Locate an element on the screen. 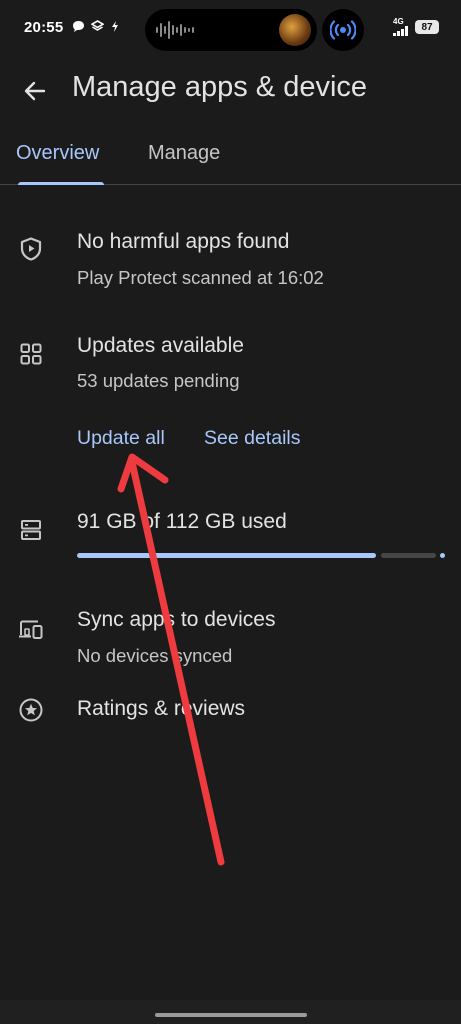 Image resolution: width=461 pixels, height=1024 pixels. devices-icon is located at coordinates (31, 630).